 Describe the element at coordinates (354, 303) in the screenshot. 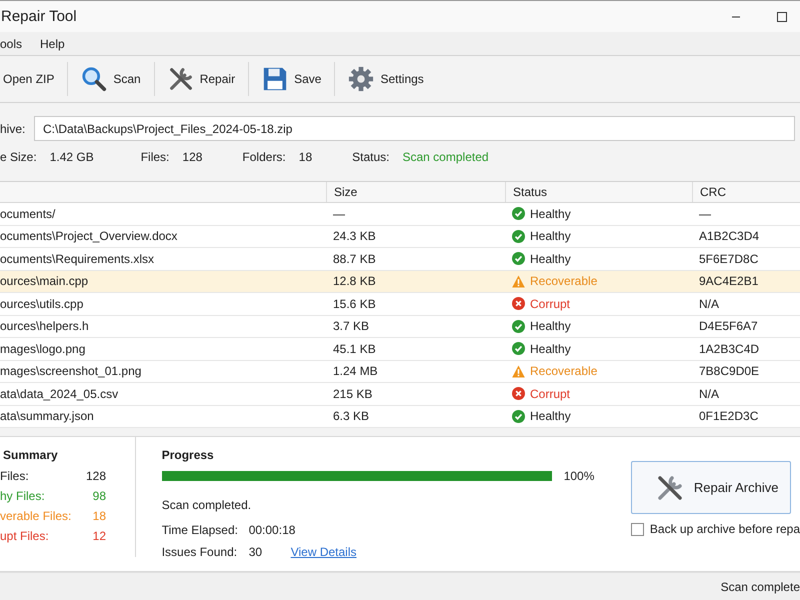

I see `table-cell-text: 15.6 KB` at that location.